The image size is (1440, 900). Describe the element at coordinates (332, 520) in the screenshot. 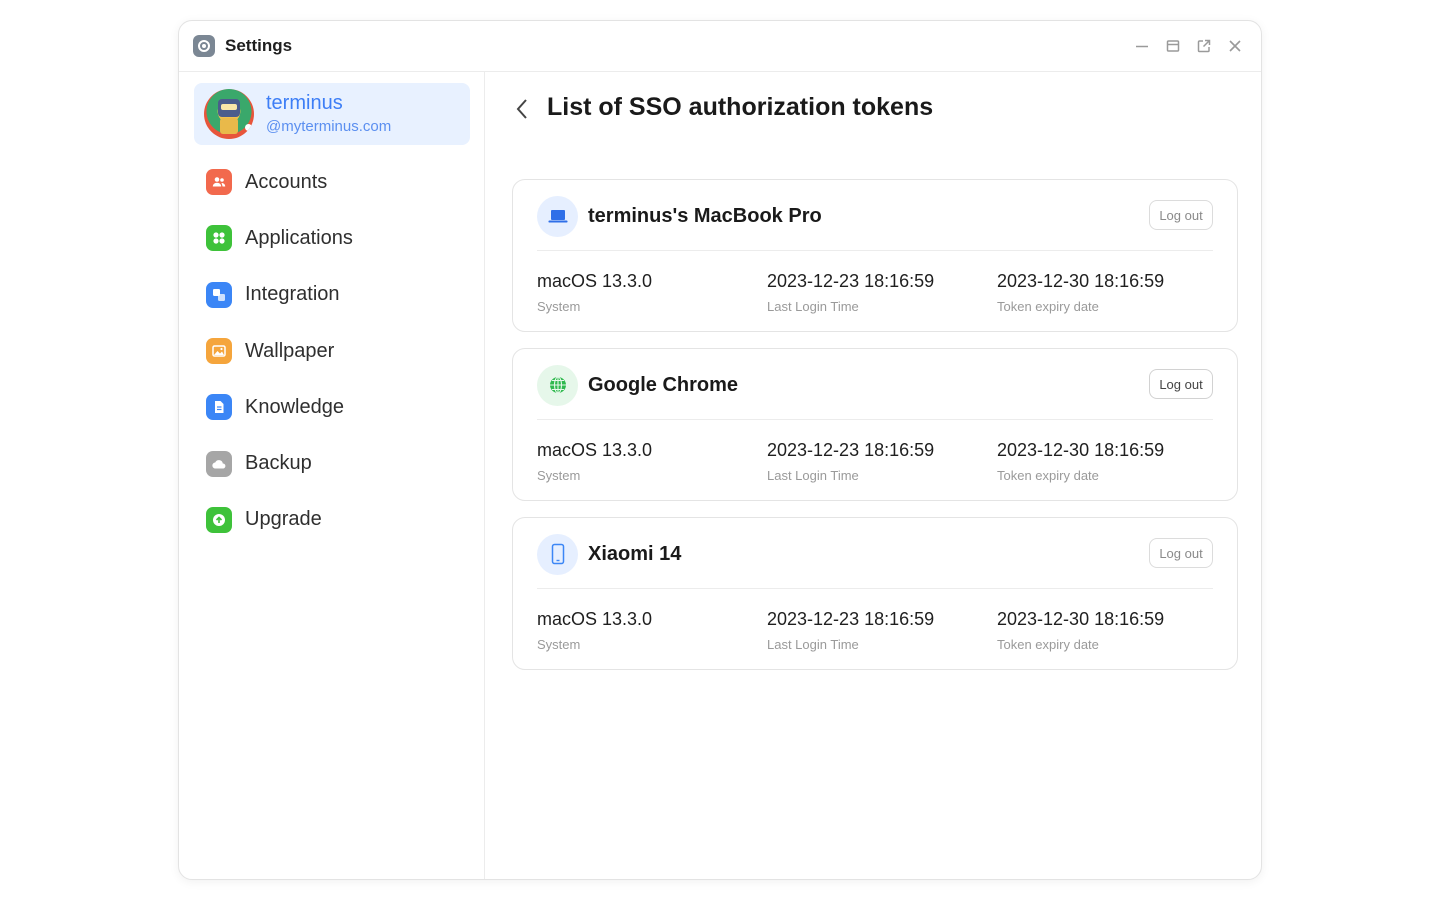

I see `sidebar-item-upgrade: Upgrade` at that location.